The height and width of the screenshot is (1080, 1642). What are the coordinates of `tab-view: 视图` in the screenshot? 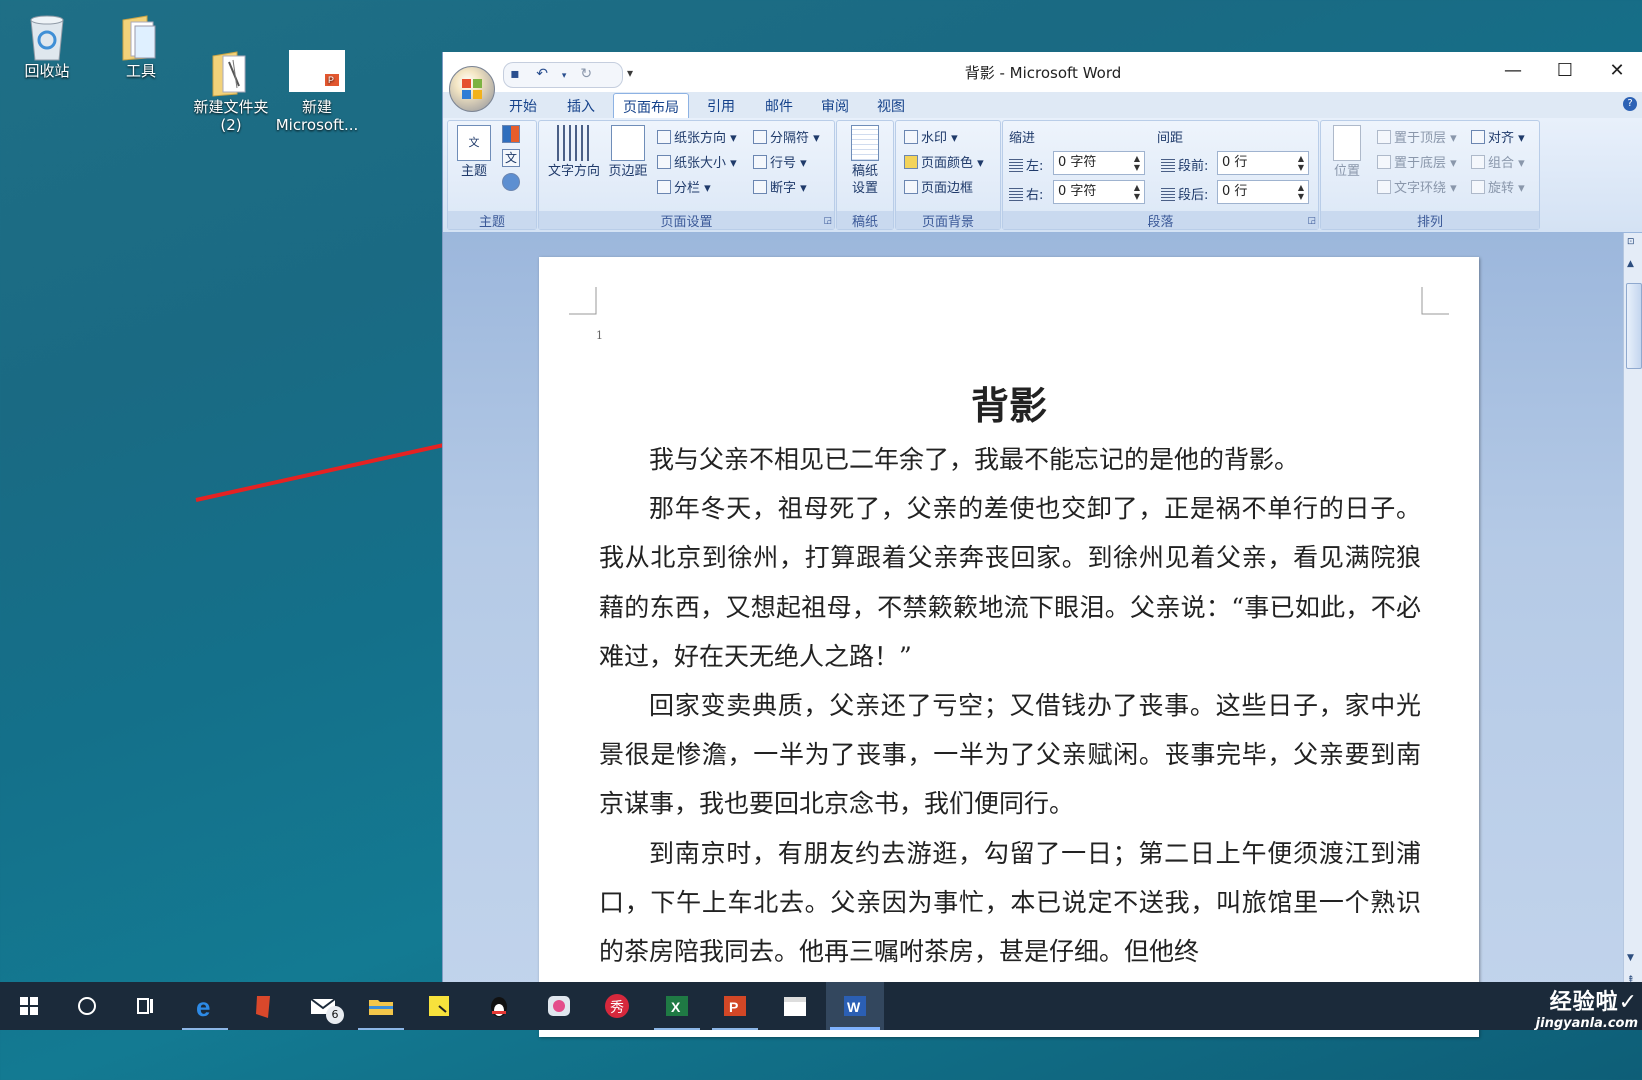 It's located at (891, 106).